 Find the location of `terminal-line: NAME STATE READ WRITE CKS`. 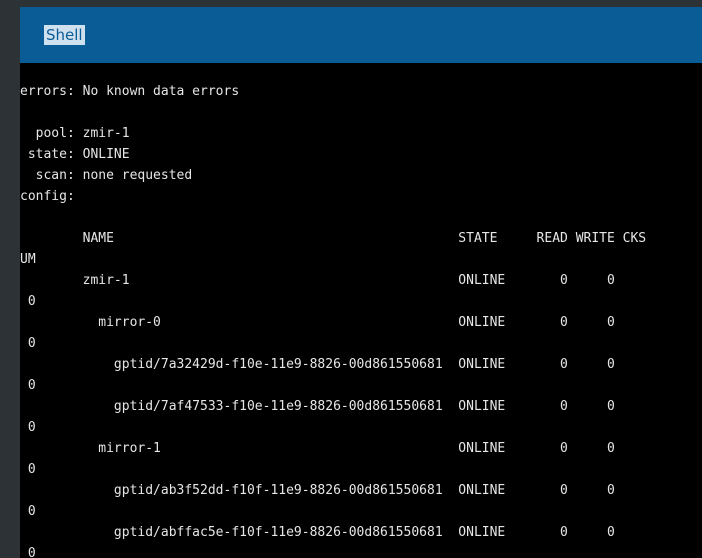

terminal-line: NAME STATE READ WRITE CKS is located at coordinates (333, 238).